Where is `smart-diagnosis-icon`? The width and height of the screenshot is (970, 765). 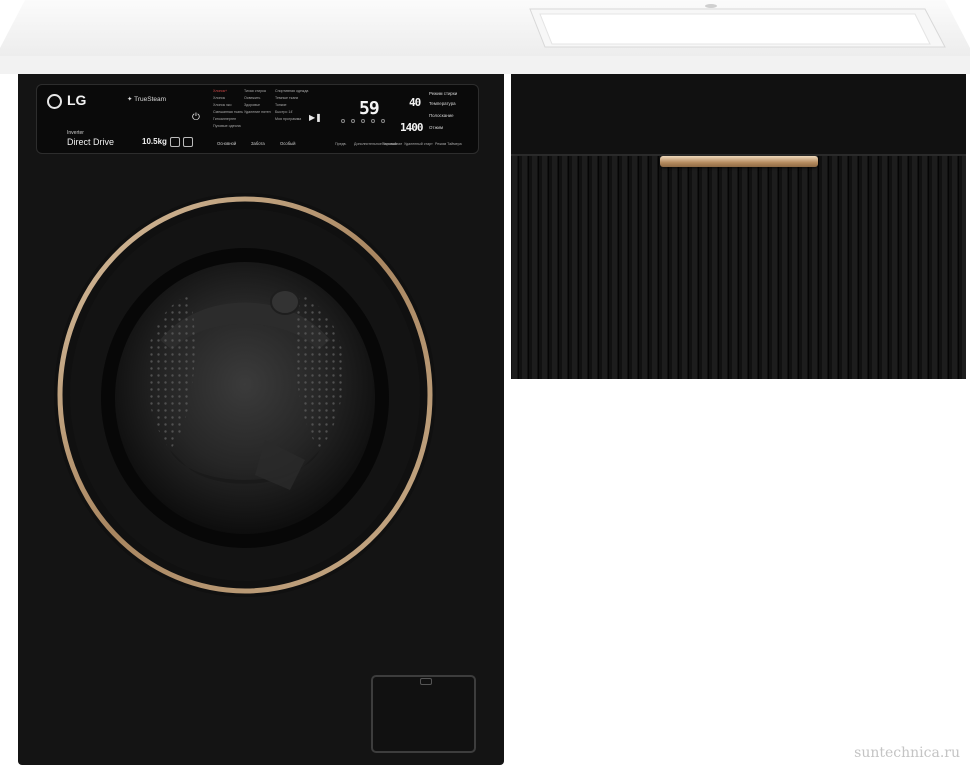
smart-diagnosis-icon is located at coordinates (188, 142).